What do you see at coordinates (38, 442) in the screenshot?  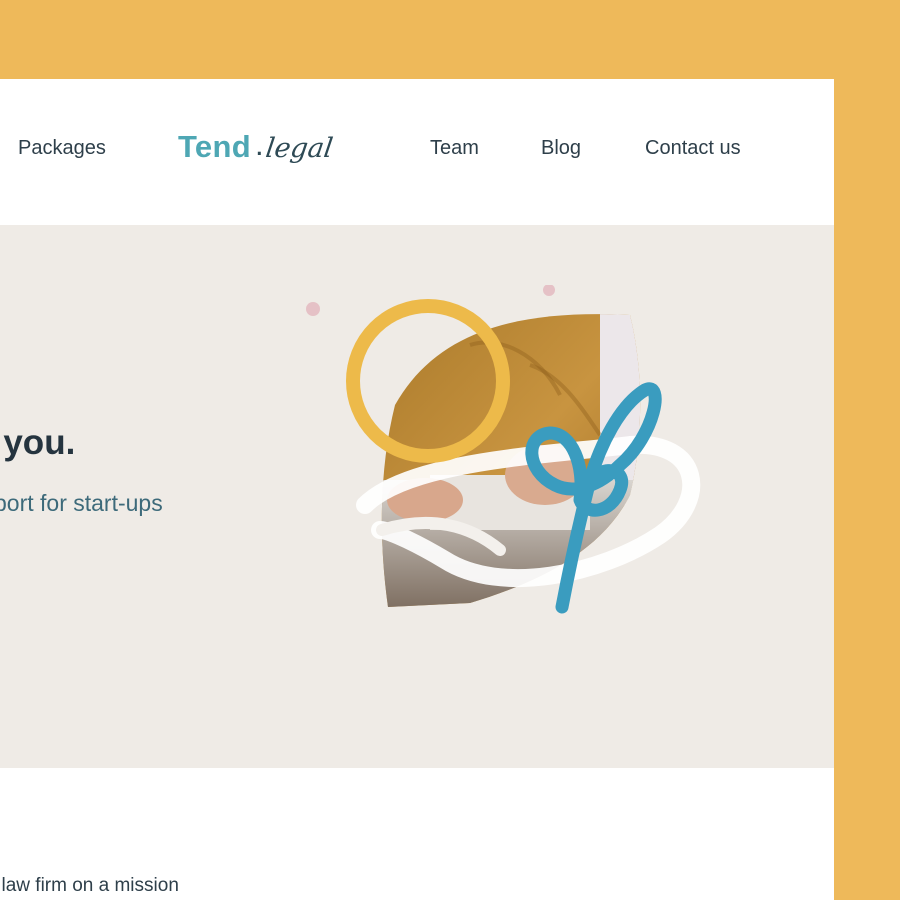 I see `hero-title: r you.` at bounding box center [38, 442].